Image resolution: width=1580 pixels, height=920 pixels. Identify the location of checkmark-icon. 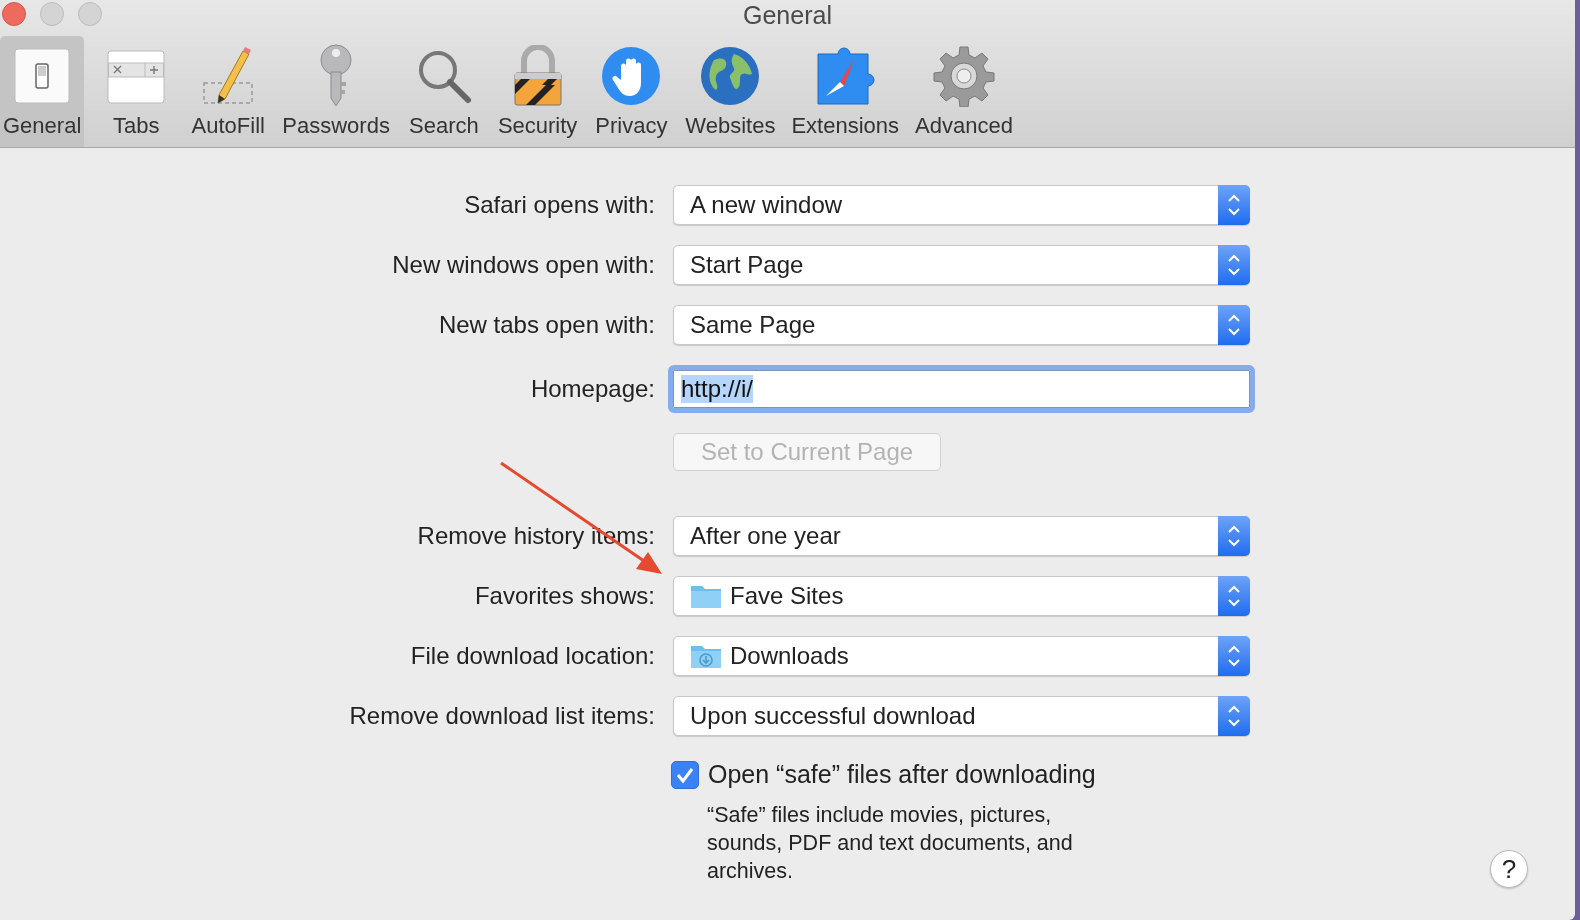
(685, 774).